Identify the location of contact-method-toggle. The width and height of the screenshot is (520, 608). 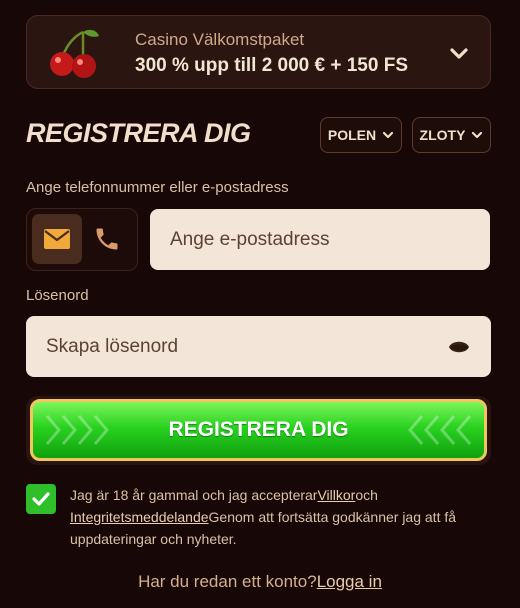
(82, 239).